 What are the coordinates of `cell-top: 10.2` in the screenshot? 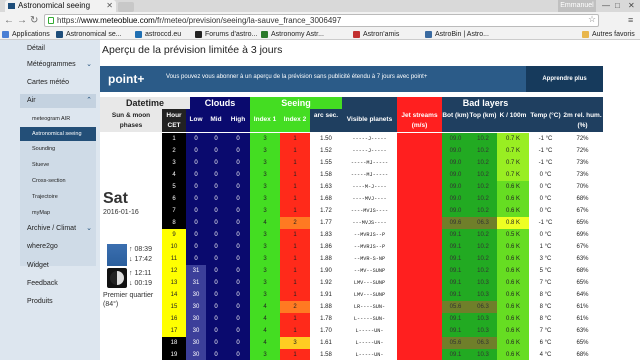 It's located at (483, 199).